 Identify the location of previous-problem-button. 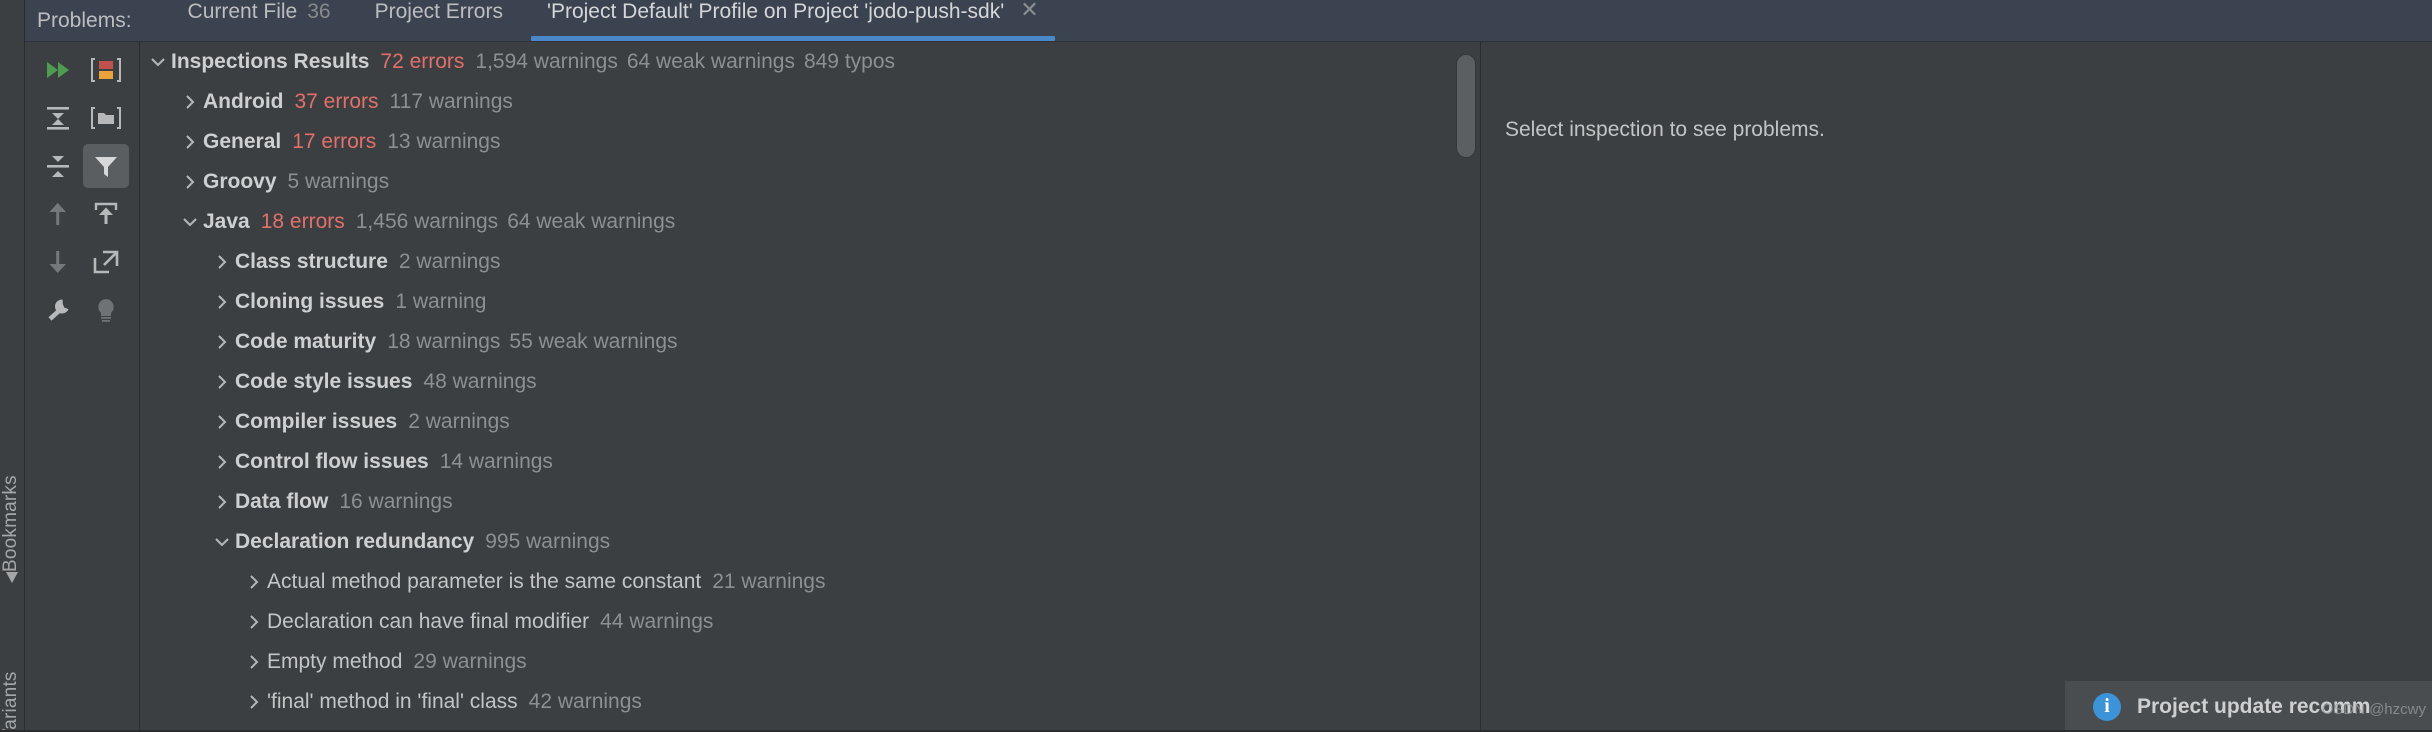
(58, 214).